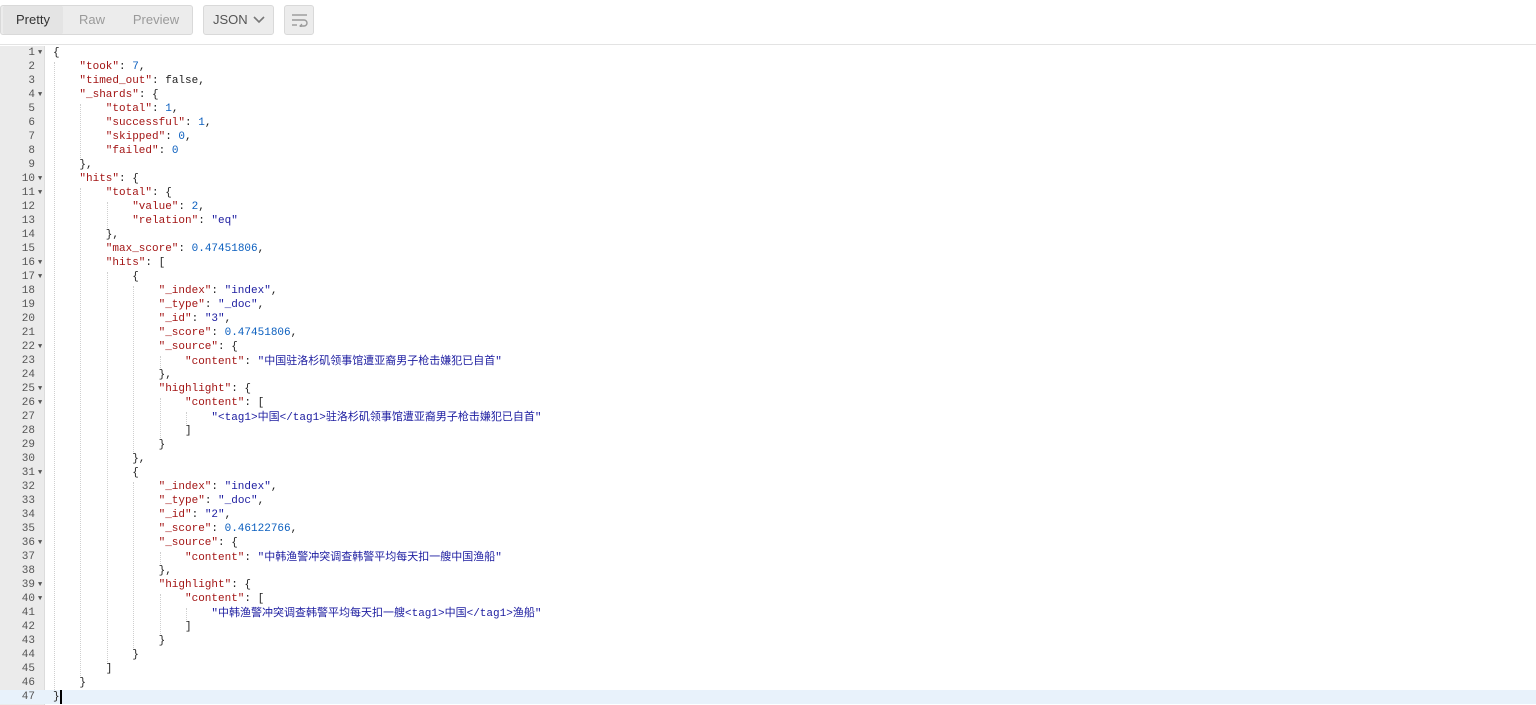 This screenshot has height=705, width=1536. I want to click on code-line: 28], so click(768, 431).